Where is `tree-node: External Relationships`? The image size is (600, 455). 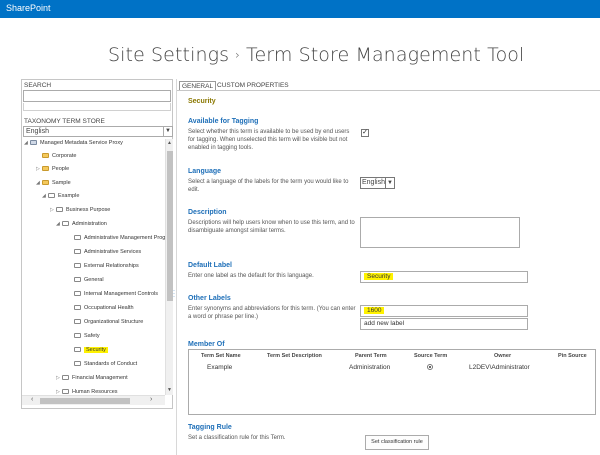
tree-node: External Relationships is located at coordinates (103, 266).